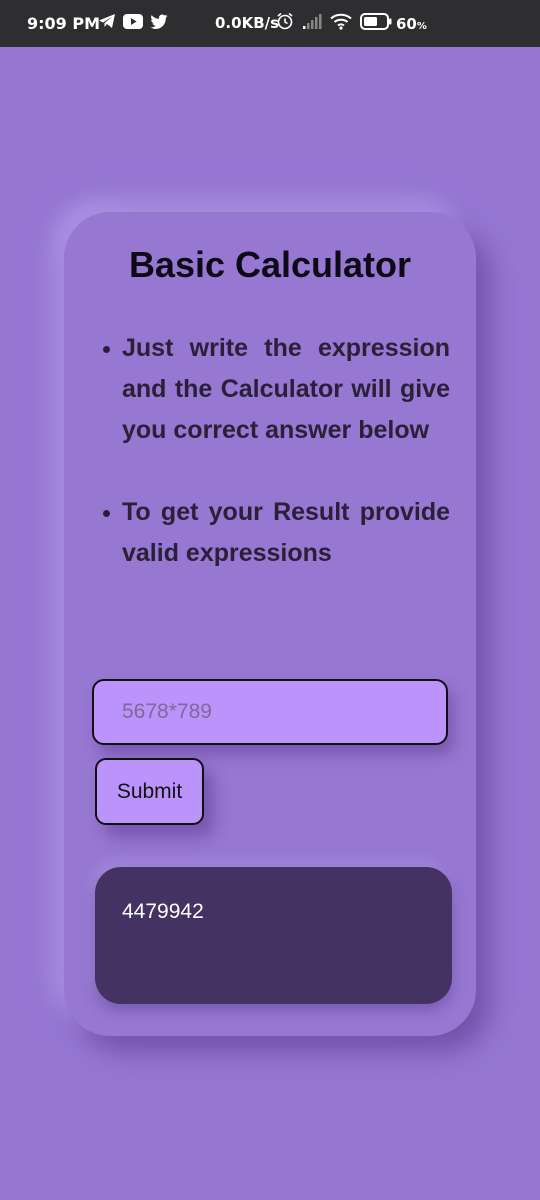 Image resolution: width=540 pixels, height=1200 pixels. Describe the element at coordinates (270, 712) in the screenshot. I see `expression-input` at that location.